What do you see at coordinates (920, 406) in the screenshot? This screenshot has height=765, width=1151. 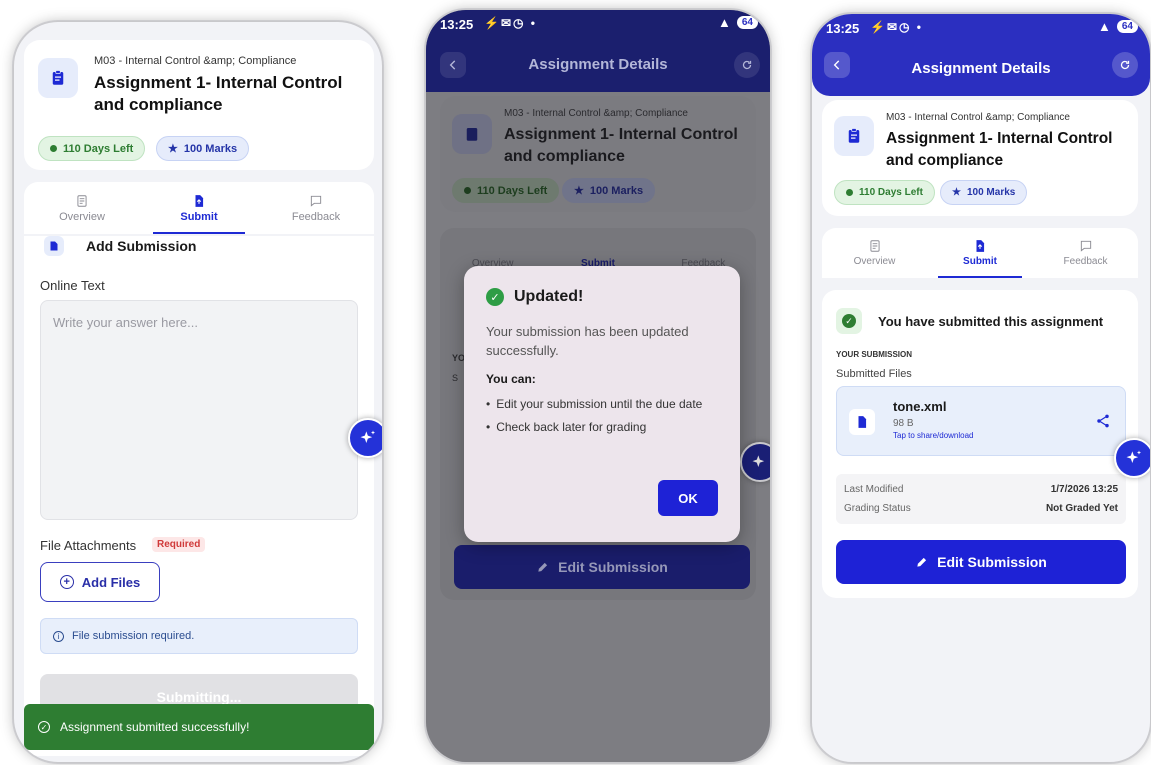 I see `file-name: tone.xml` at bounding box center [920, 406].